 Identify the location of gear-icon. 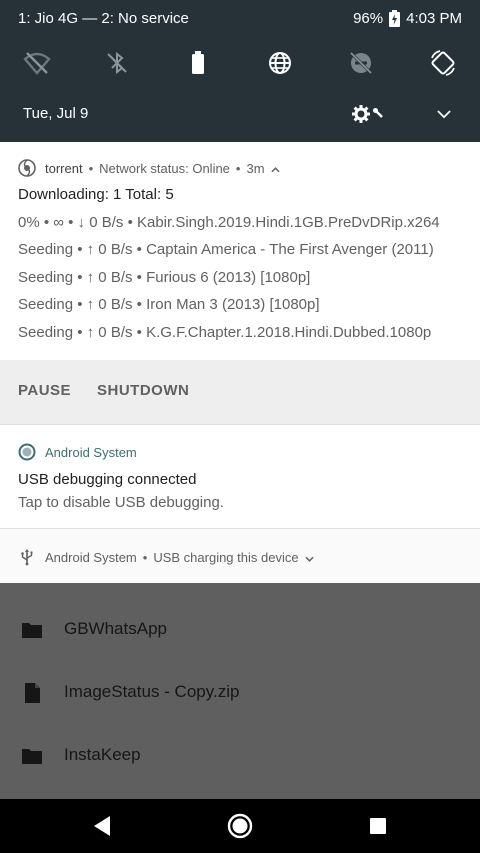
(361, 114).